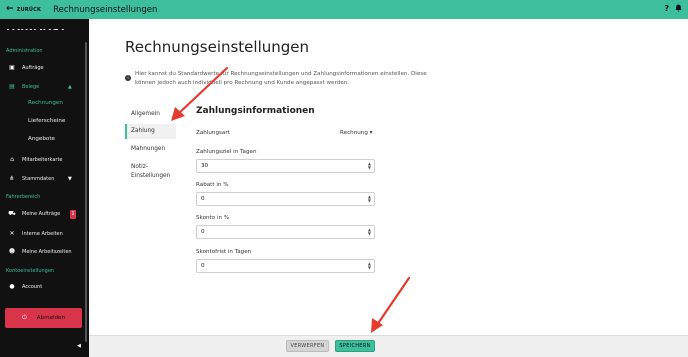 The height and width of the screenshot is (357, 688). Describe the element at coordinates (70, 179) in the screenshot. I see `chevron-down-icon: ▼` at that location.